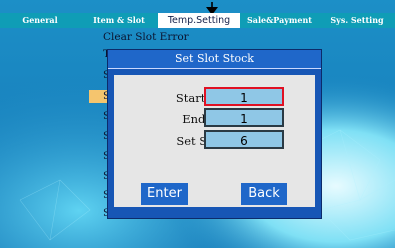  Describe the element at coordinates (214, 59) in the screenshot. I see `dialog-title: Set Slot Stock` at that location.